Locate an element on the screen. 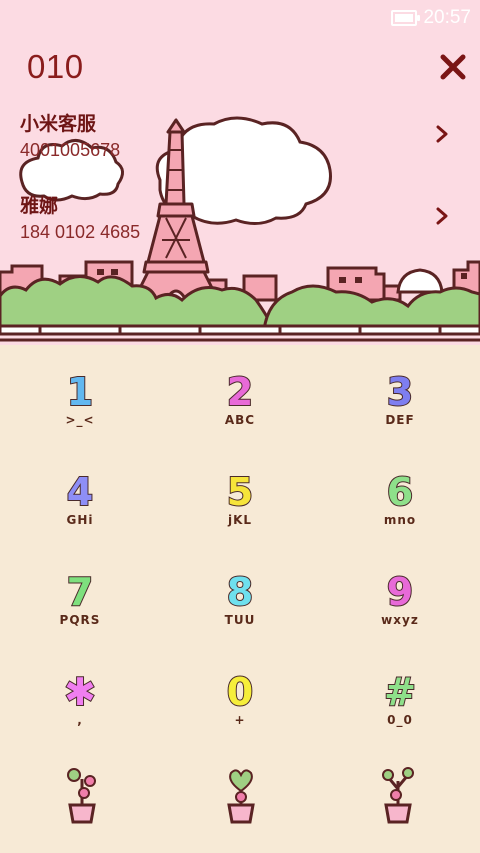 This screenshot has height=853, width=480. delete-plant-icon is located at coordinates (398, 795).